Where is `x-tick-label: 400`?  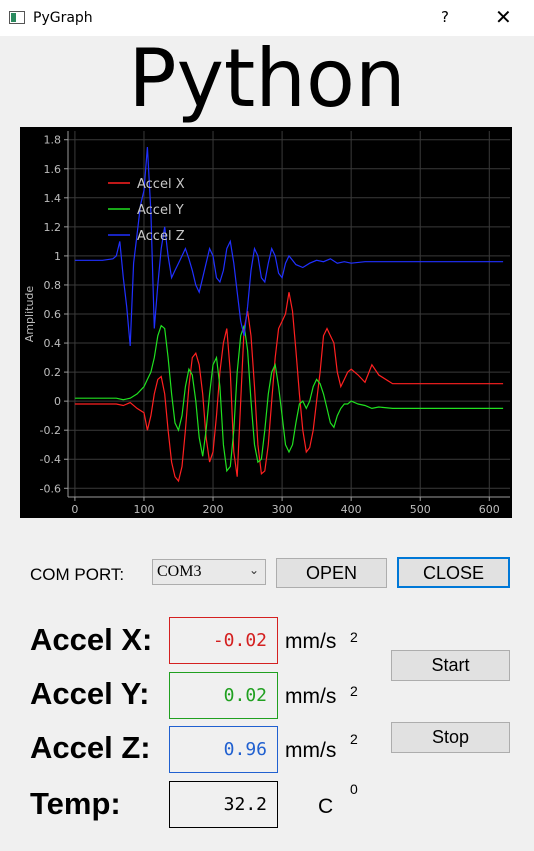 x-tick-label: 400 is located at coordinates (351, 509).